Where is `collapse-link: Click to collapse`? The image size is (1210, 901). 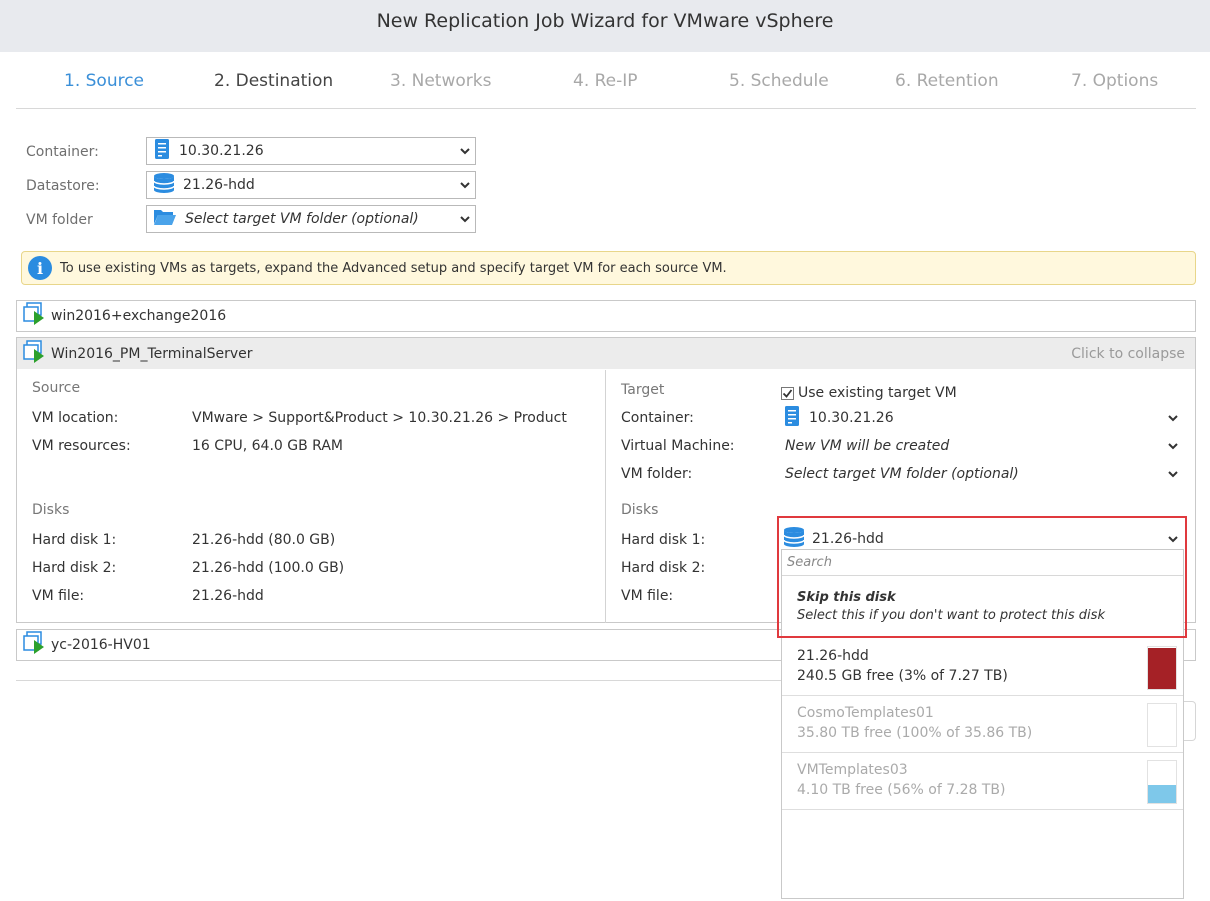 collapse-link: Click to collapse is located at coordinates (1128, 354).